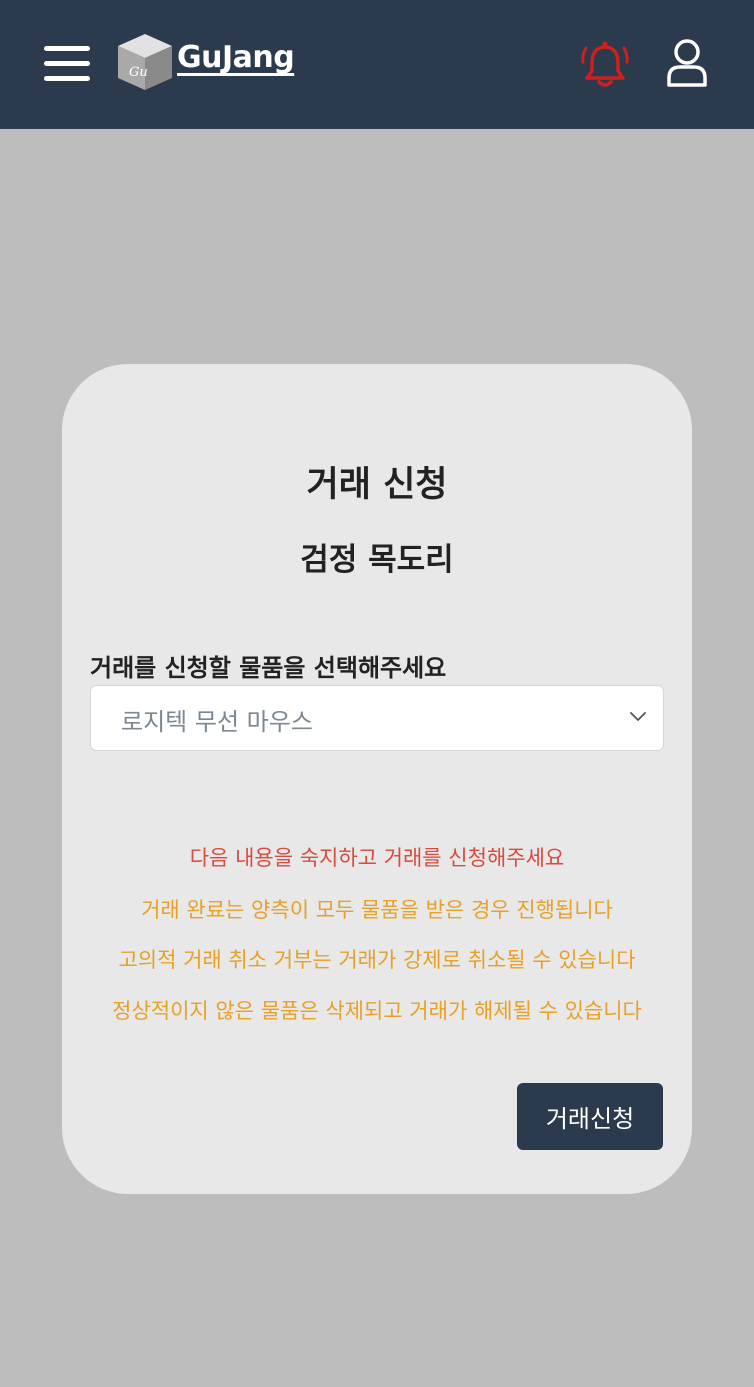  I want to click on app-header: Gu GuJang, so click(377, 64).